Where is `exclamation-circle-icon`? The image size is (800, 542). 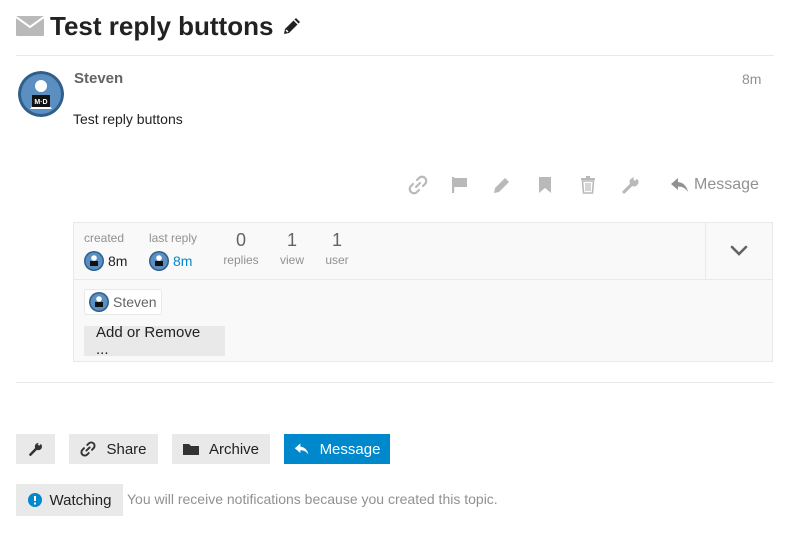
exclamation-circle-icon is located at coordinates (34, 500).